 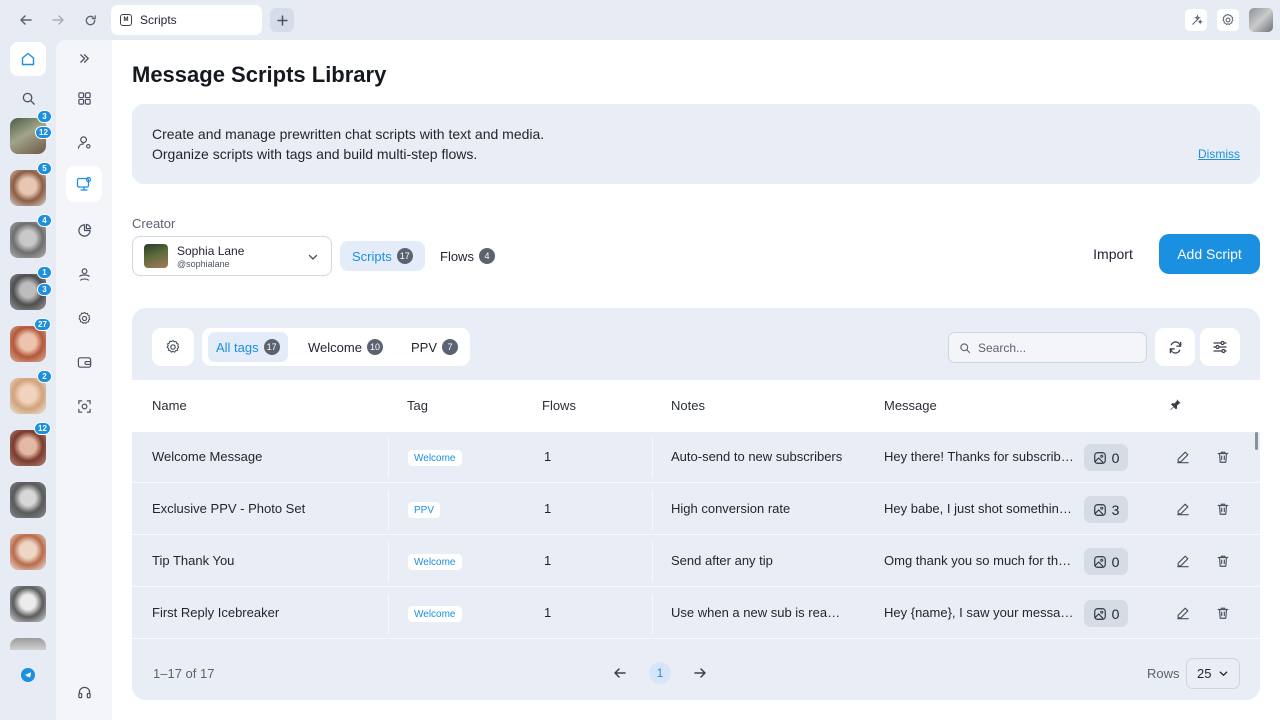 I want to click on home-icon, so click(x=28, y=59).